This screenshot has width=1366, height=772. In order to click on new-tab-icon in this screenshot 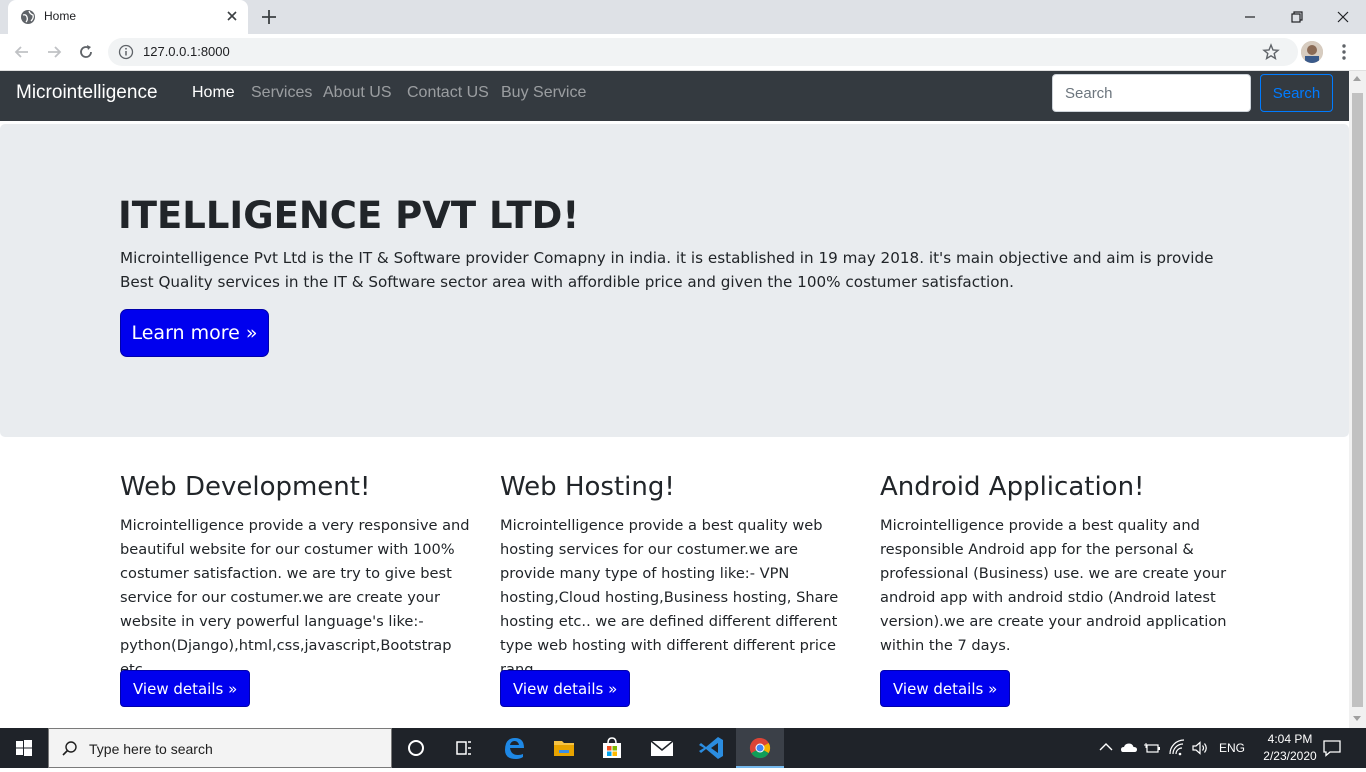, I will do `click(269, 17)`.